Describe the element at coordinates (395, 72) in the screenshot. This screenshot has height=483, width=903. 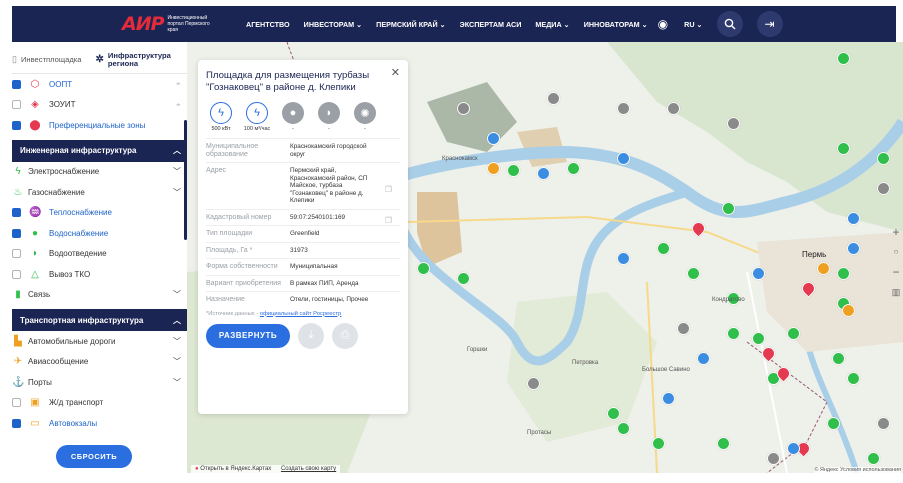
I see `close-icon: ✕` at that location.